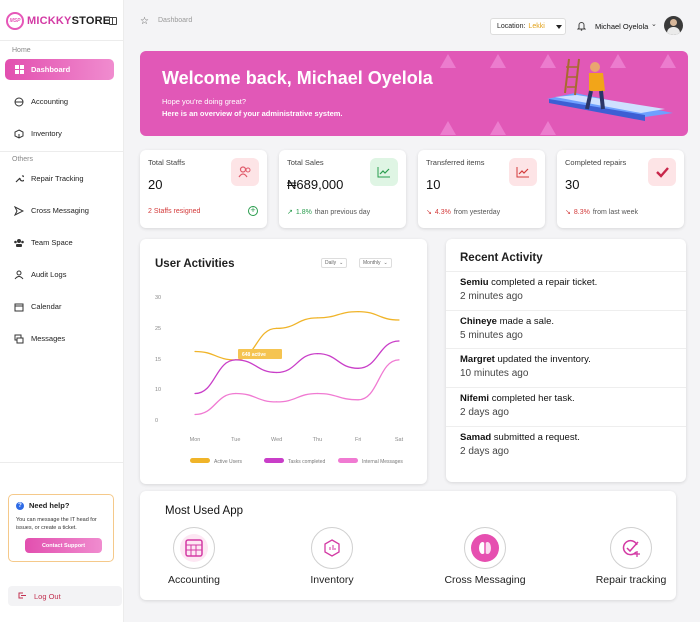 The width and height of the screenshot is (700, 622). What do you see at coordinates (485, 556) in the screenshot?
I see `app-cross-messaging: Cross Messaging` at bounding box center [485, 556].